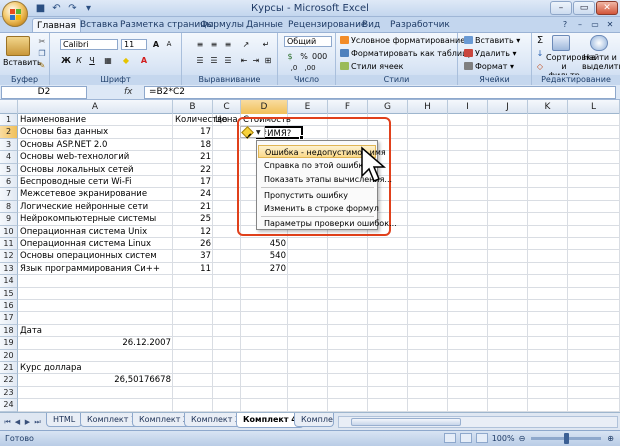  I want to click on orientation-icon: ↗, so click(246, 44).